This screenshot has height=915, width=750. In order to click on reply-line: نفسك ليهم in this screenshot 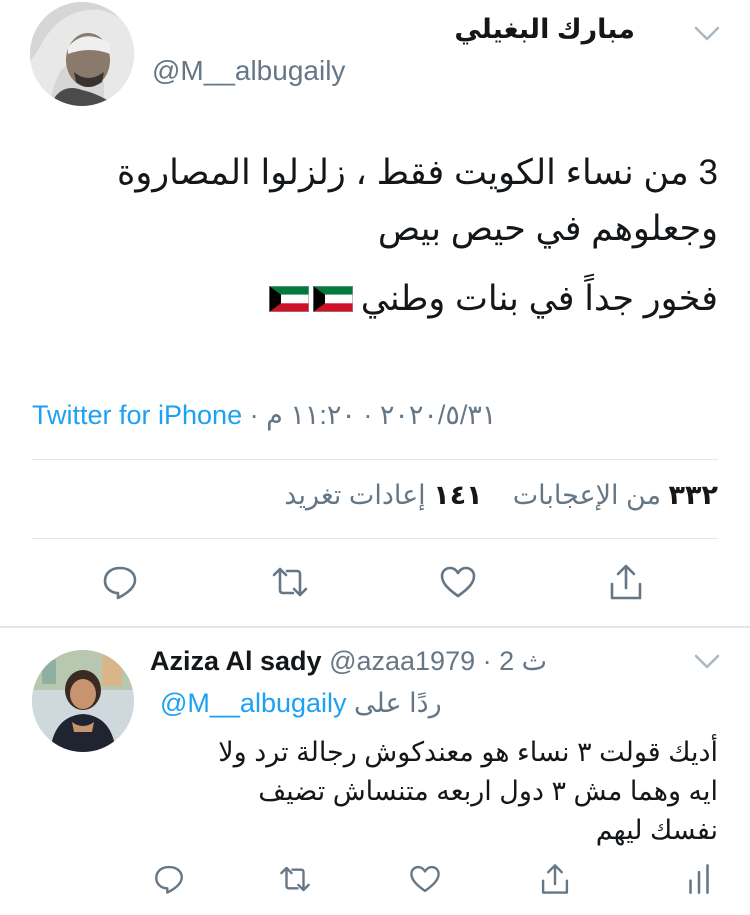, I will do `click(656, 830)`.